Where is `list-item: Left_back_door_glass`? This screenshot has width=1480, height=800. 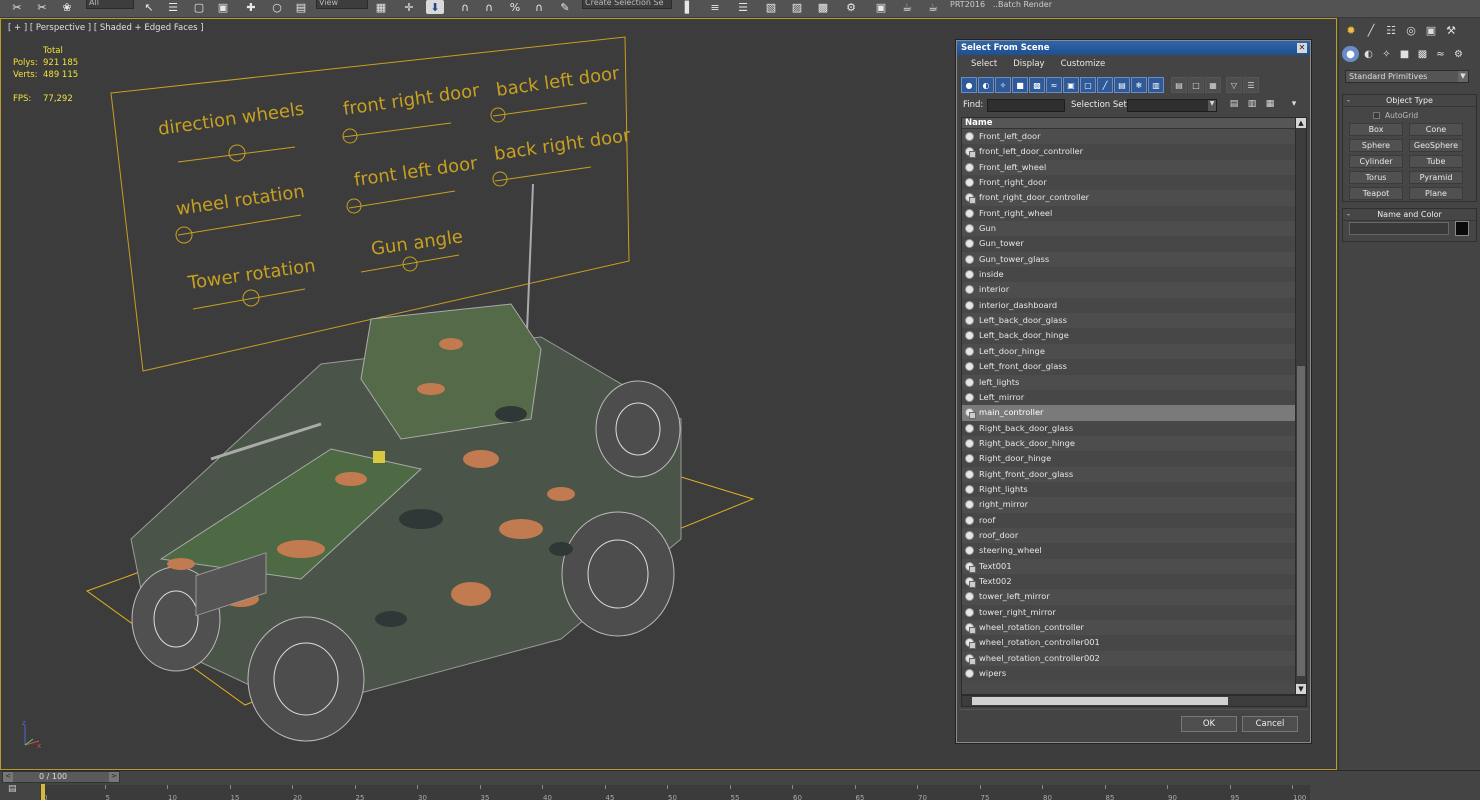
list-item: Left_back_door_glass is located at coordinates (1128, 321).